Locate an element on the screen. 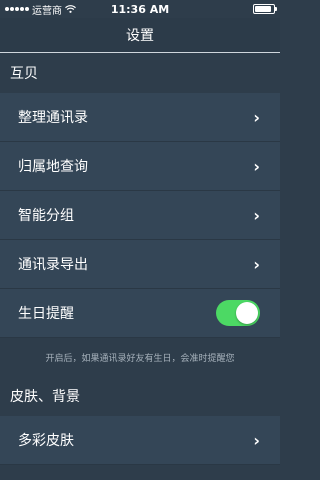 The width and height of the screenshot is (320, 480). cell-organize-contacts: 整理通讯录 › is located at coordinates (140, 117).